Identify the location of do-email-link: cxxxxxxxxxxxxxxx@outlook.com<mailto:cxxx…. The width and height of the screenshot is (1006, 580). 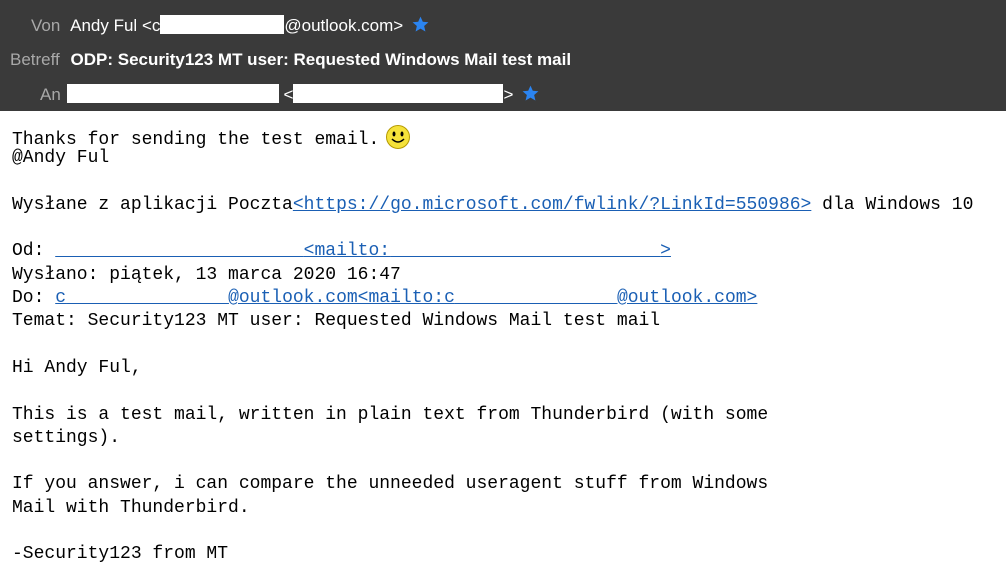
(406, 298).